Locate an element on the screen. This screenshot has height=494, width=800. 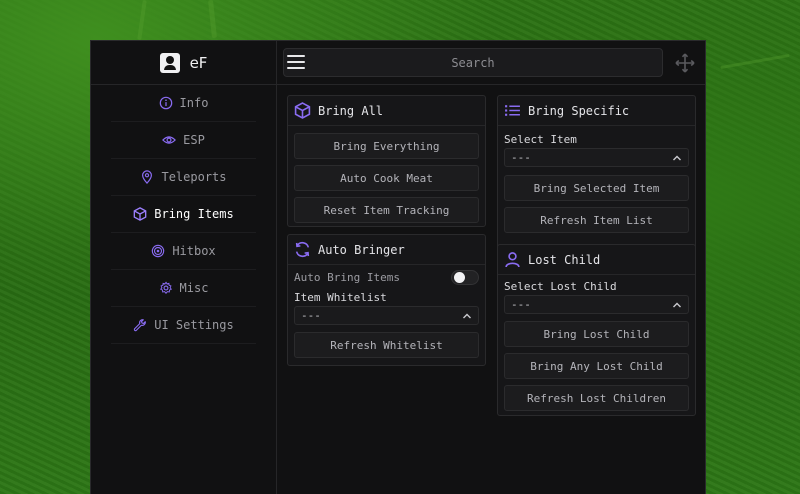
select-lost-child-dropdown: --- is located at coordinates (596, 304).